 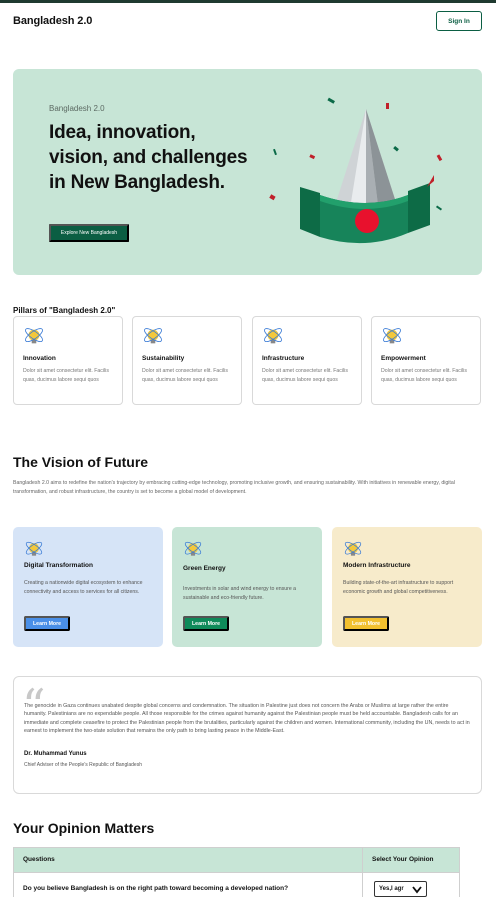 What do you see at coordinates (403, 859) in the screenshot?
I see `column-header-select: Select Your Opinion` at bounding box center [403, 859].